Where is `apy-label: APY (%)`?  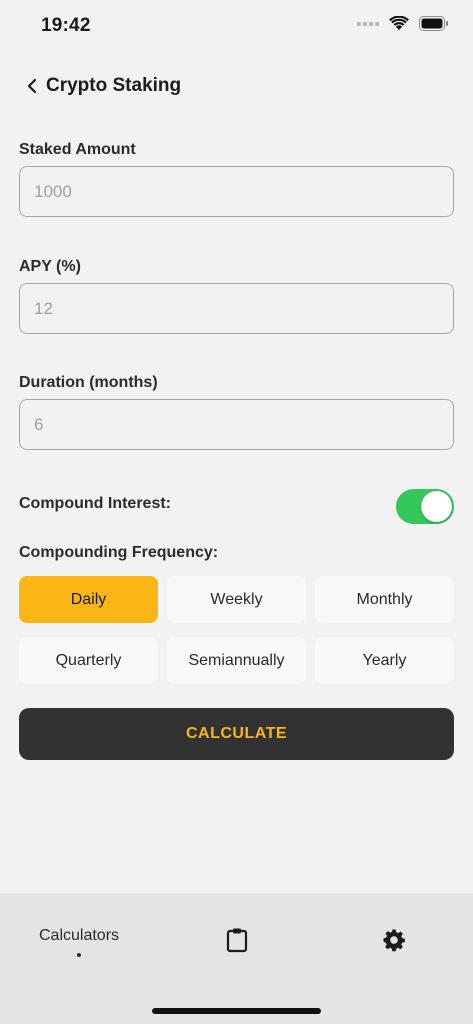 apy-label: APY (%) is located at coordinates (50, 266).